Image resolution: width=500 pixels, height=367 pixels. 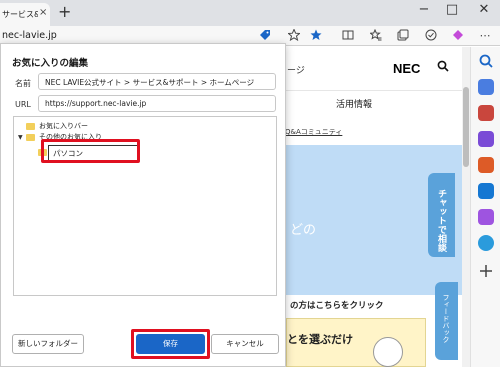 What do you see at coordinates (313, 132) in the screenshot?
I see `qa-community-link: Q&Aコミュニティ` at bounding box center [313, 132].